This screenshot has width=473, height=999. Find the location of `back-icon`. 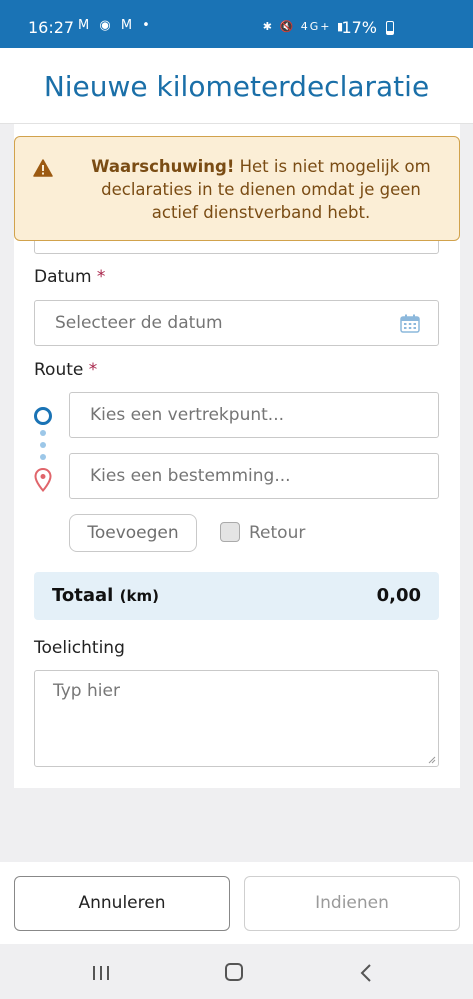

back-icon is located at coordinates (366, 973).